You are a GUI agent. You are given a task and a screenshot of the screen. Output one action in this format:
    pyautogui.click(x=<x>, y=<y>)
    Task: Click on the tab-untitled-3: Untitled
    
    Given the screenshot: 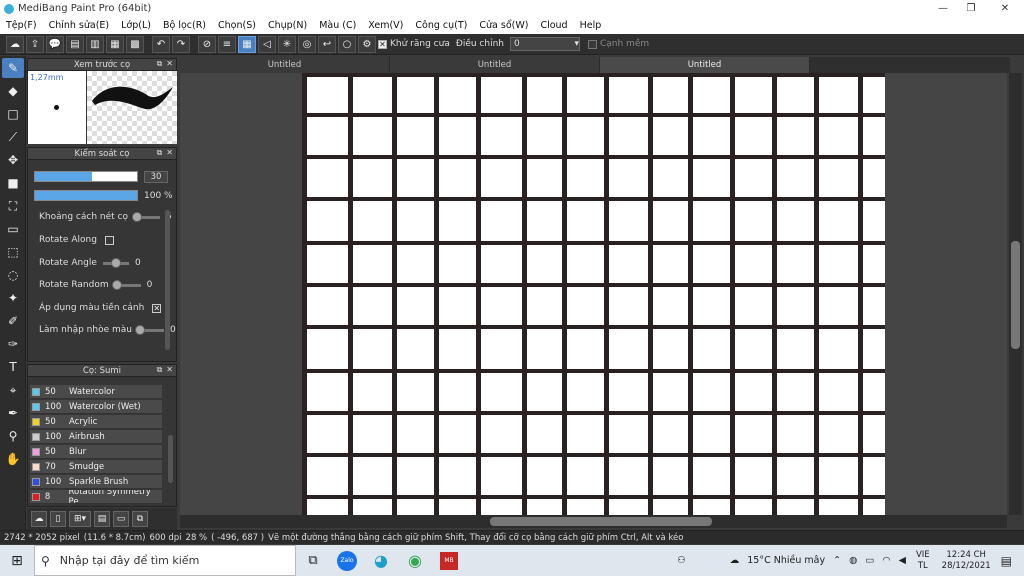 What is the action you would take?
    pyautogui.click(x=705, y=65)
    